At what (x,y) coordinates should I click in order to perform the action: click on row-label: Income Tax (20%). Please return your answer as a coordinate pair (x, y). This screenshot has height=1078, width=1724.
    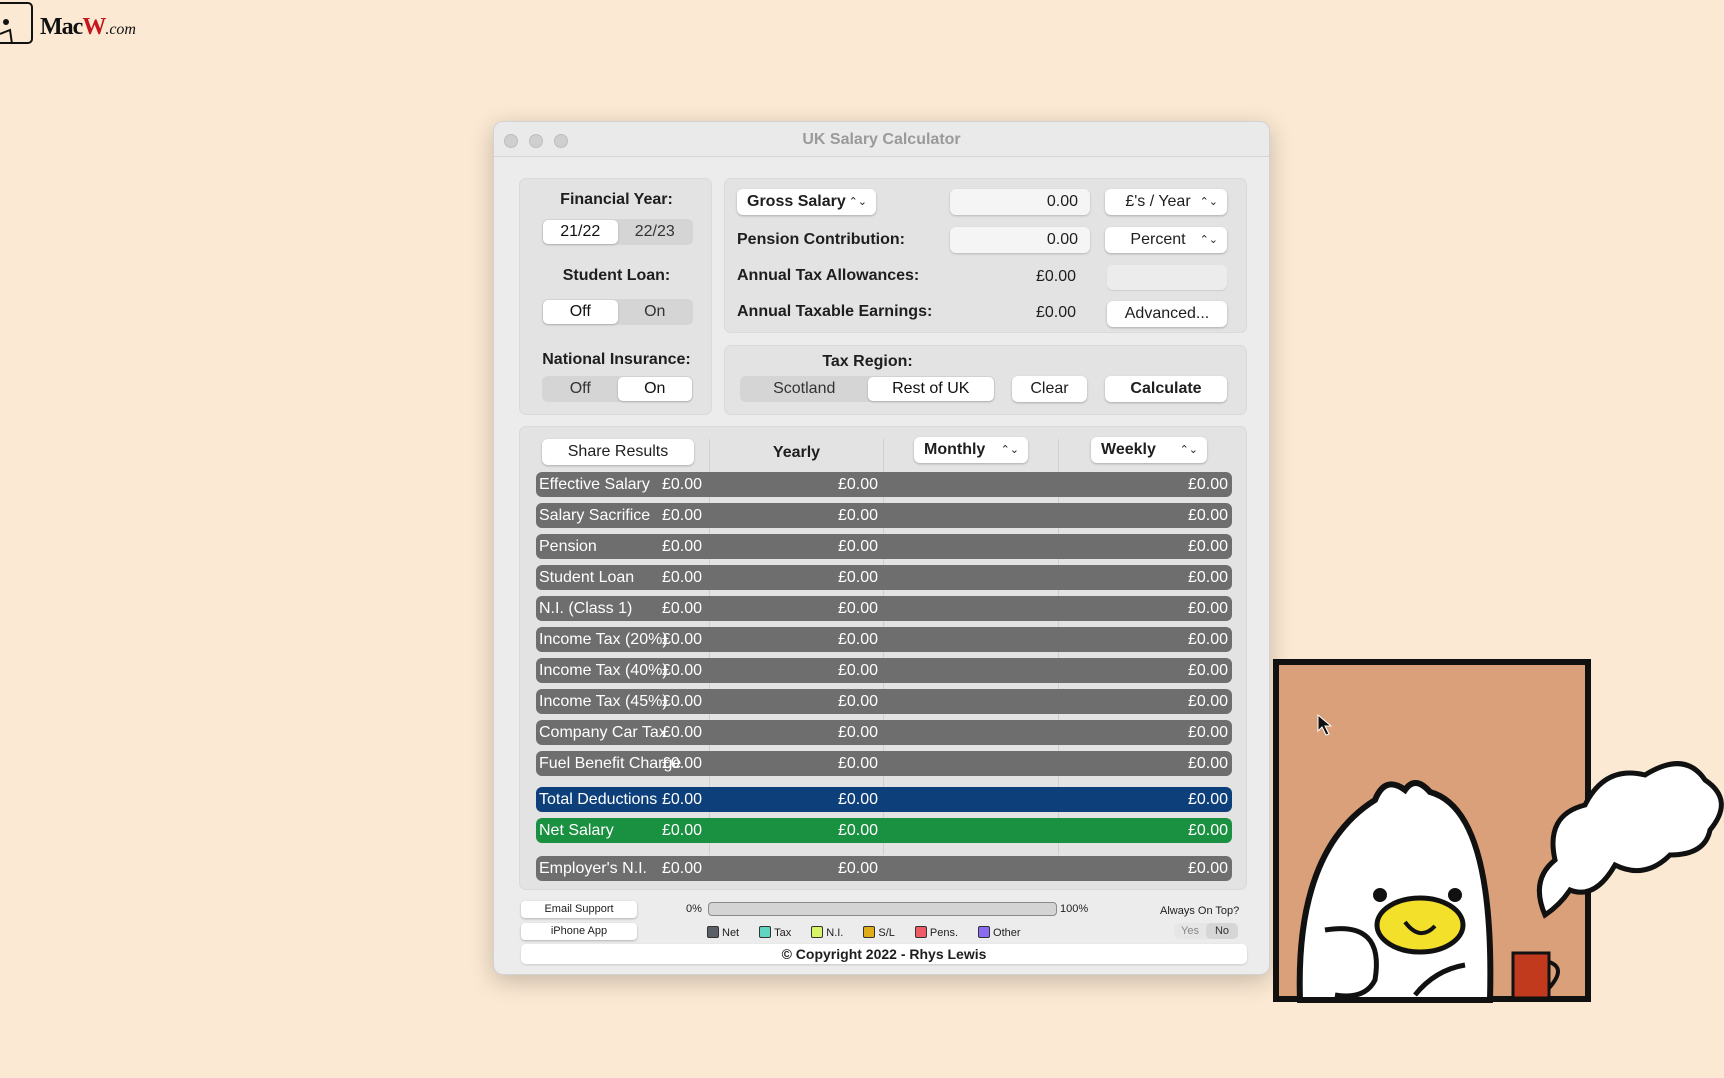
    Looking at the image, I should click on (603, 639).